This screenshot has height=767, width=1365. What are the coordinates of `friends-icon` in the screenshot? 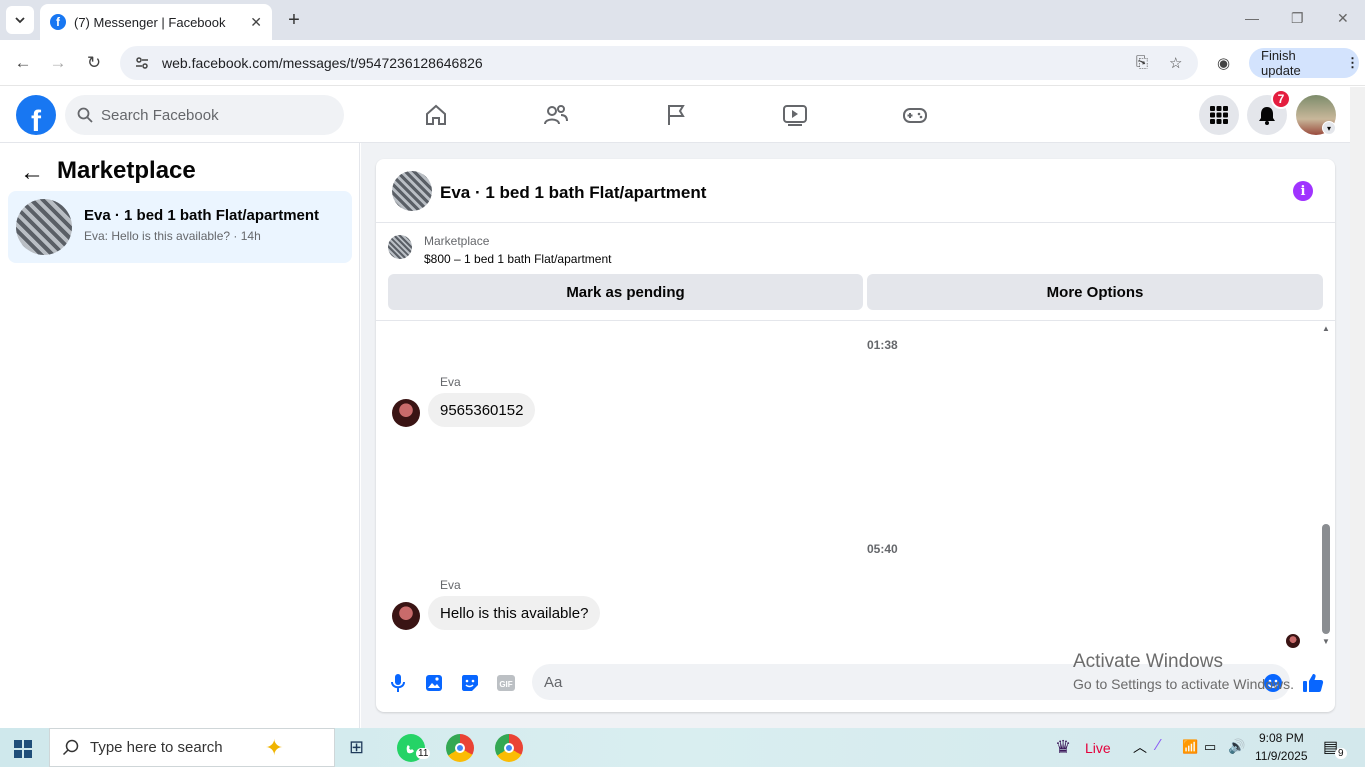 It's located at (556, 115).